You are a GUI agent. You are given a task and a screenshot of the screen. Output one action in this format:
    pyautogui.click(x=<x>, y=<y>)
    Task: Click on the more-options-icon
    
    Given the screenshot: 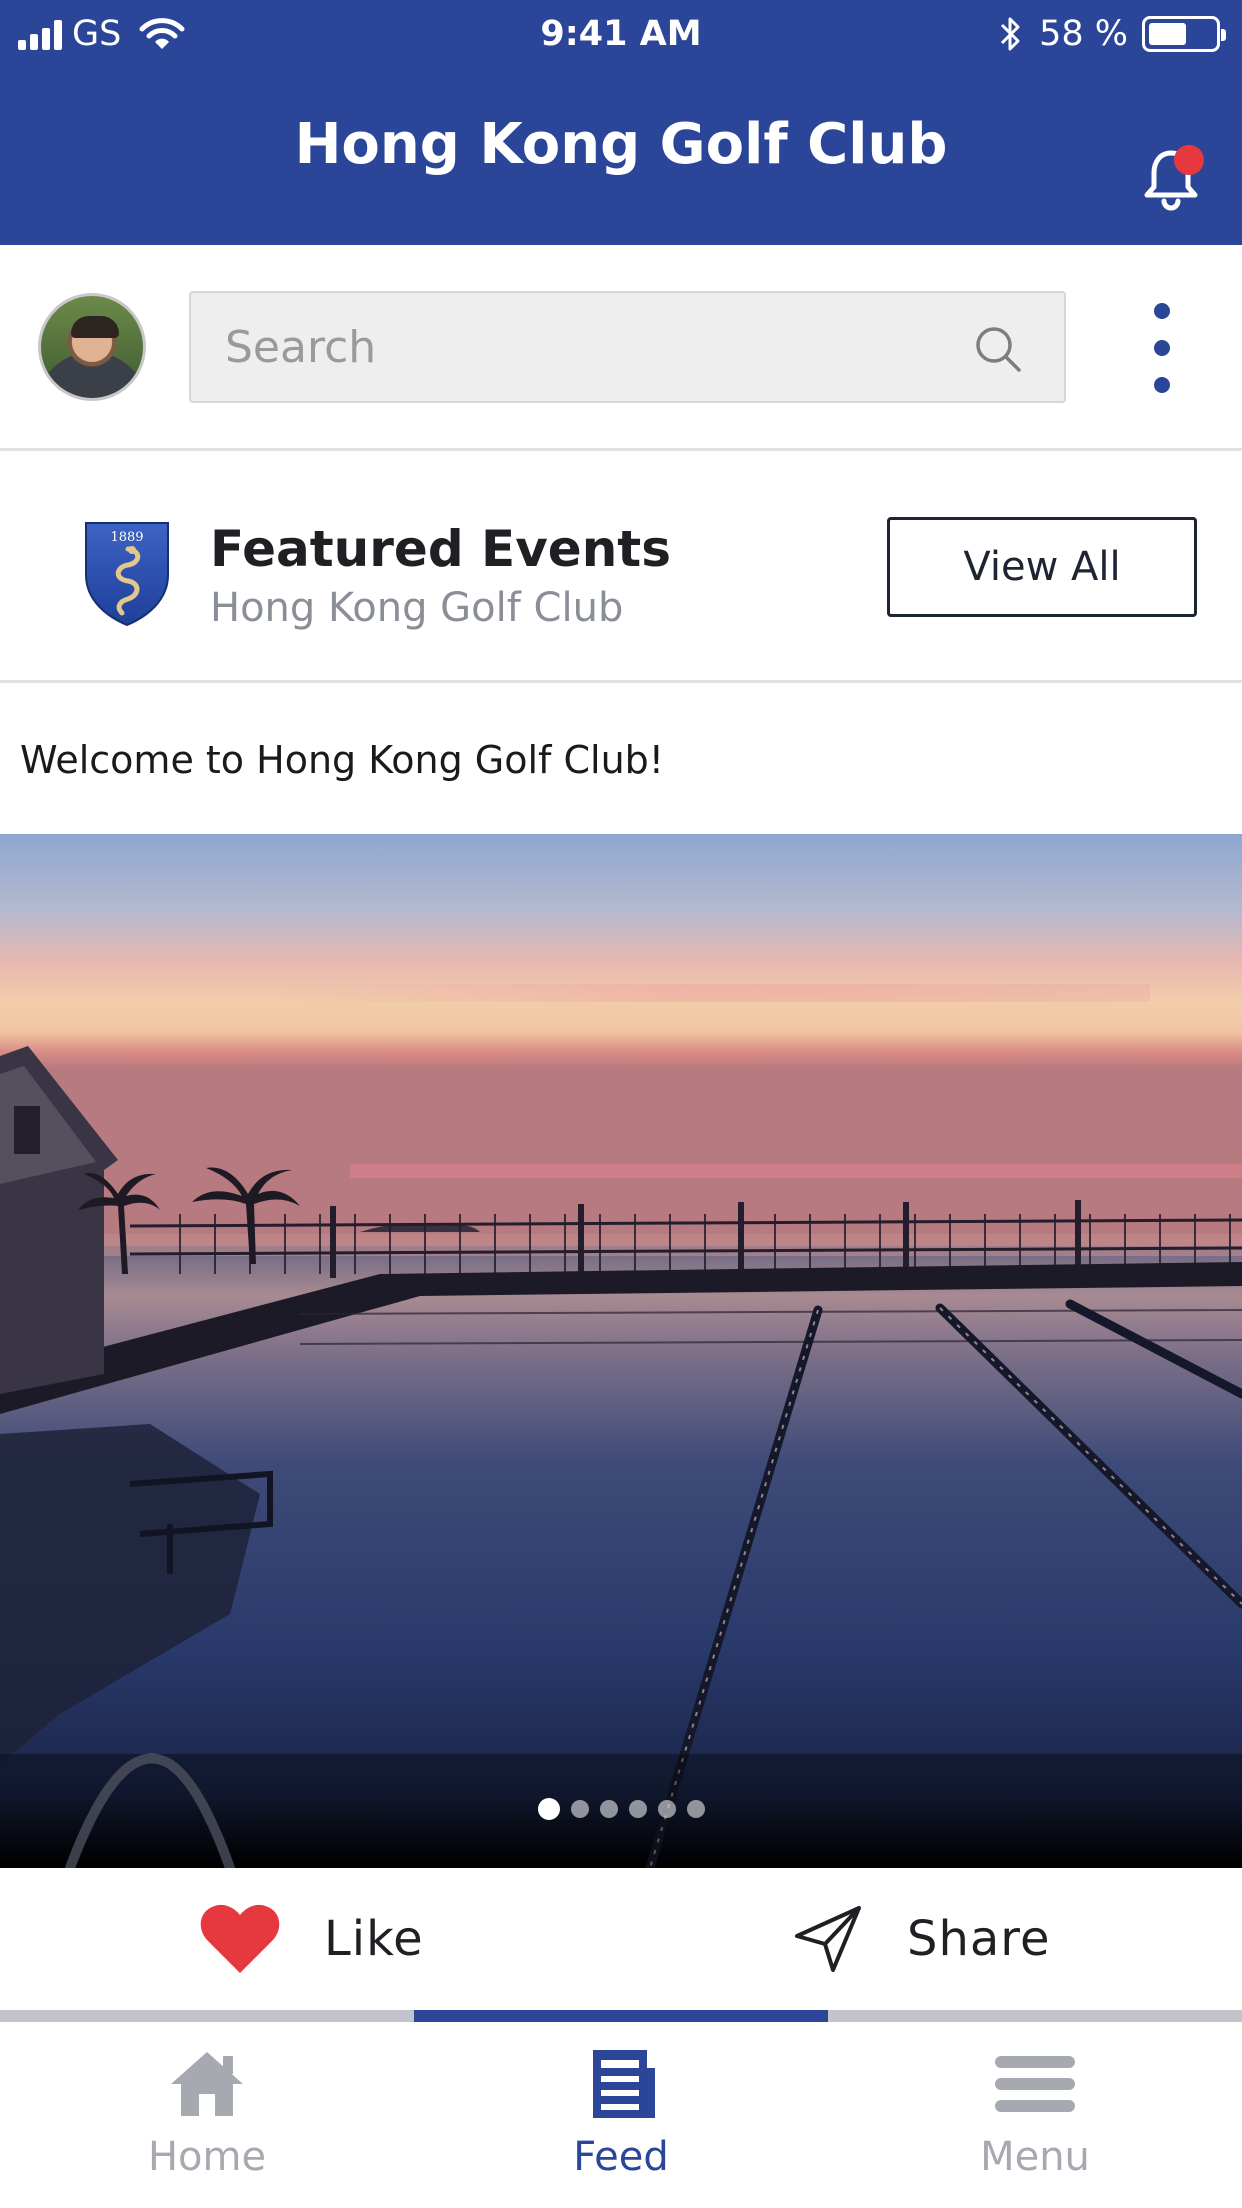 What is the action you would take?
    pyautogui.click(x=1162, y=348)
    